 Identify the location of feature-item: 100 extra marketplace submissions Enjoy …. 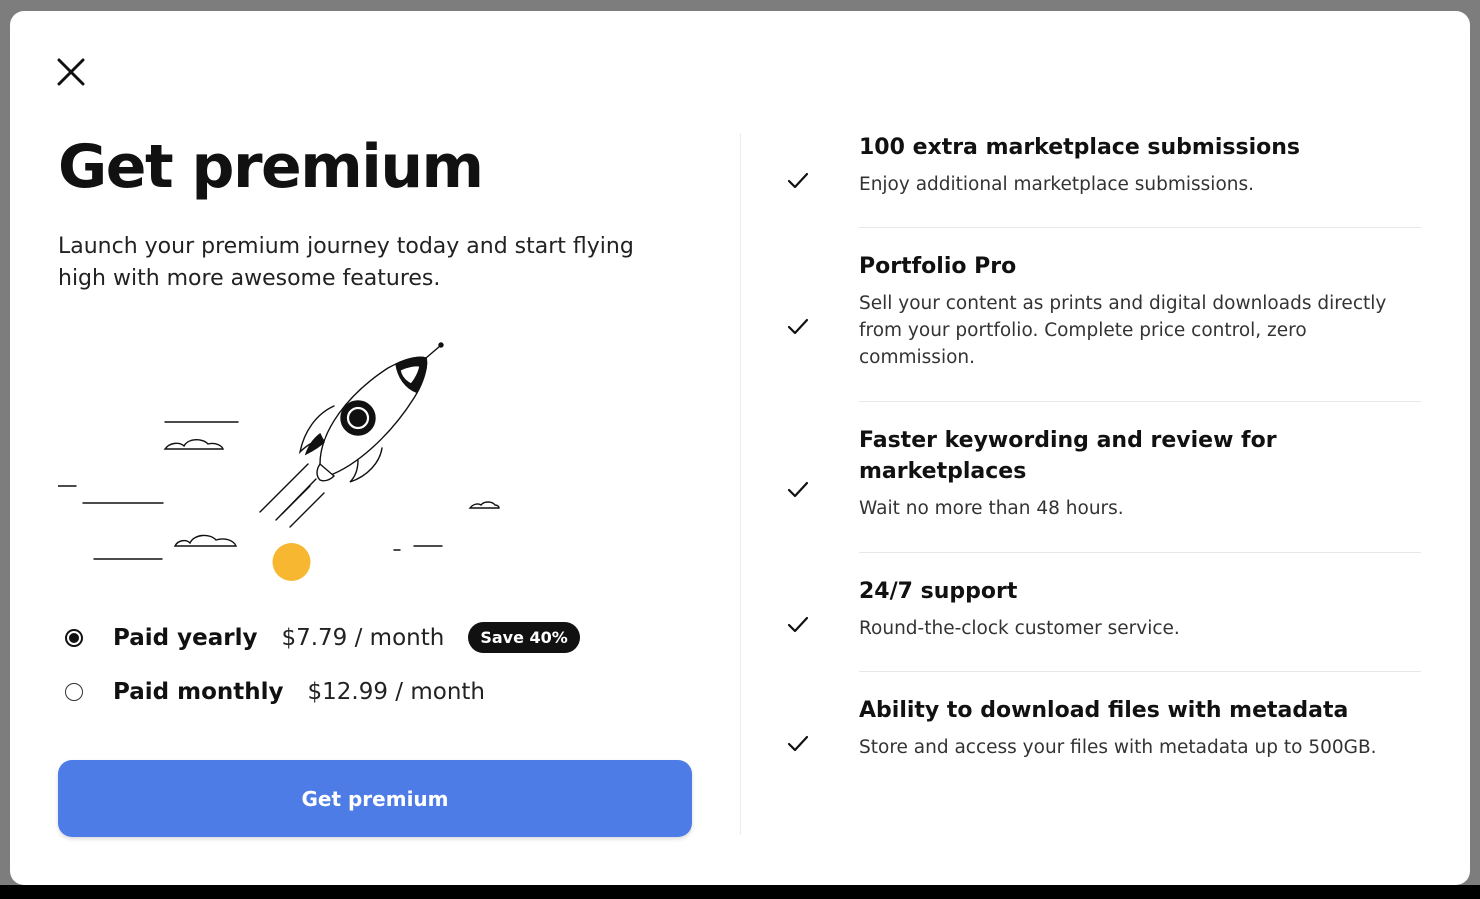
(1104, 165).